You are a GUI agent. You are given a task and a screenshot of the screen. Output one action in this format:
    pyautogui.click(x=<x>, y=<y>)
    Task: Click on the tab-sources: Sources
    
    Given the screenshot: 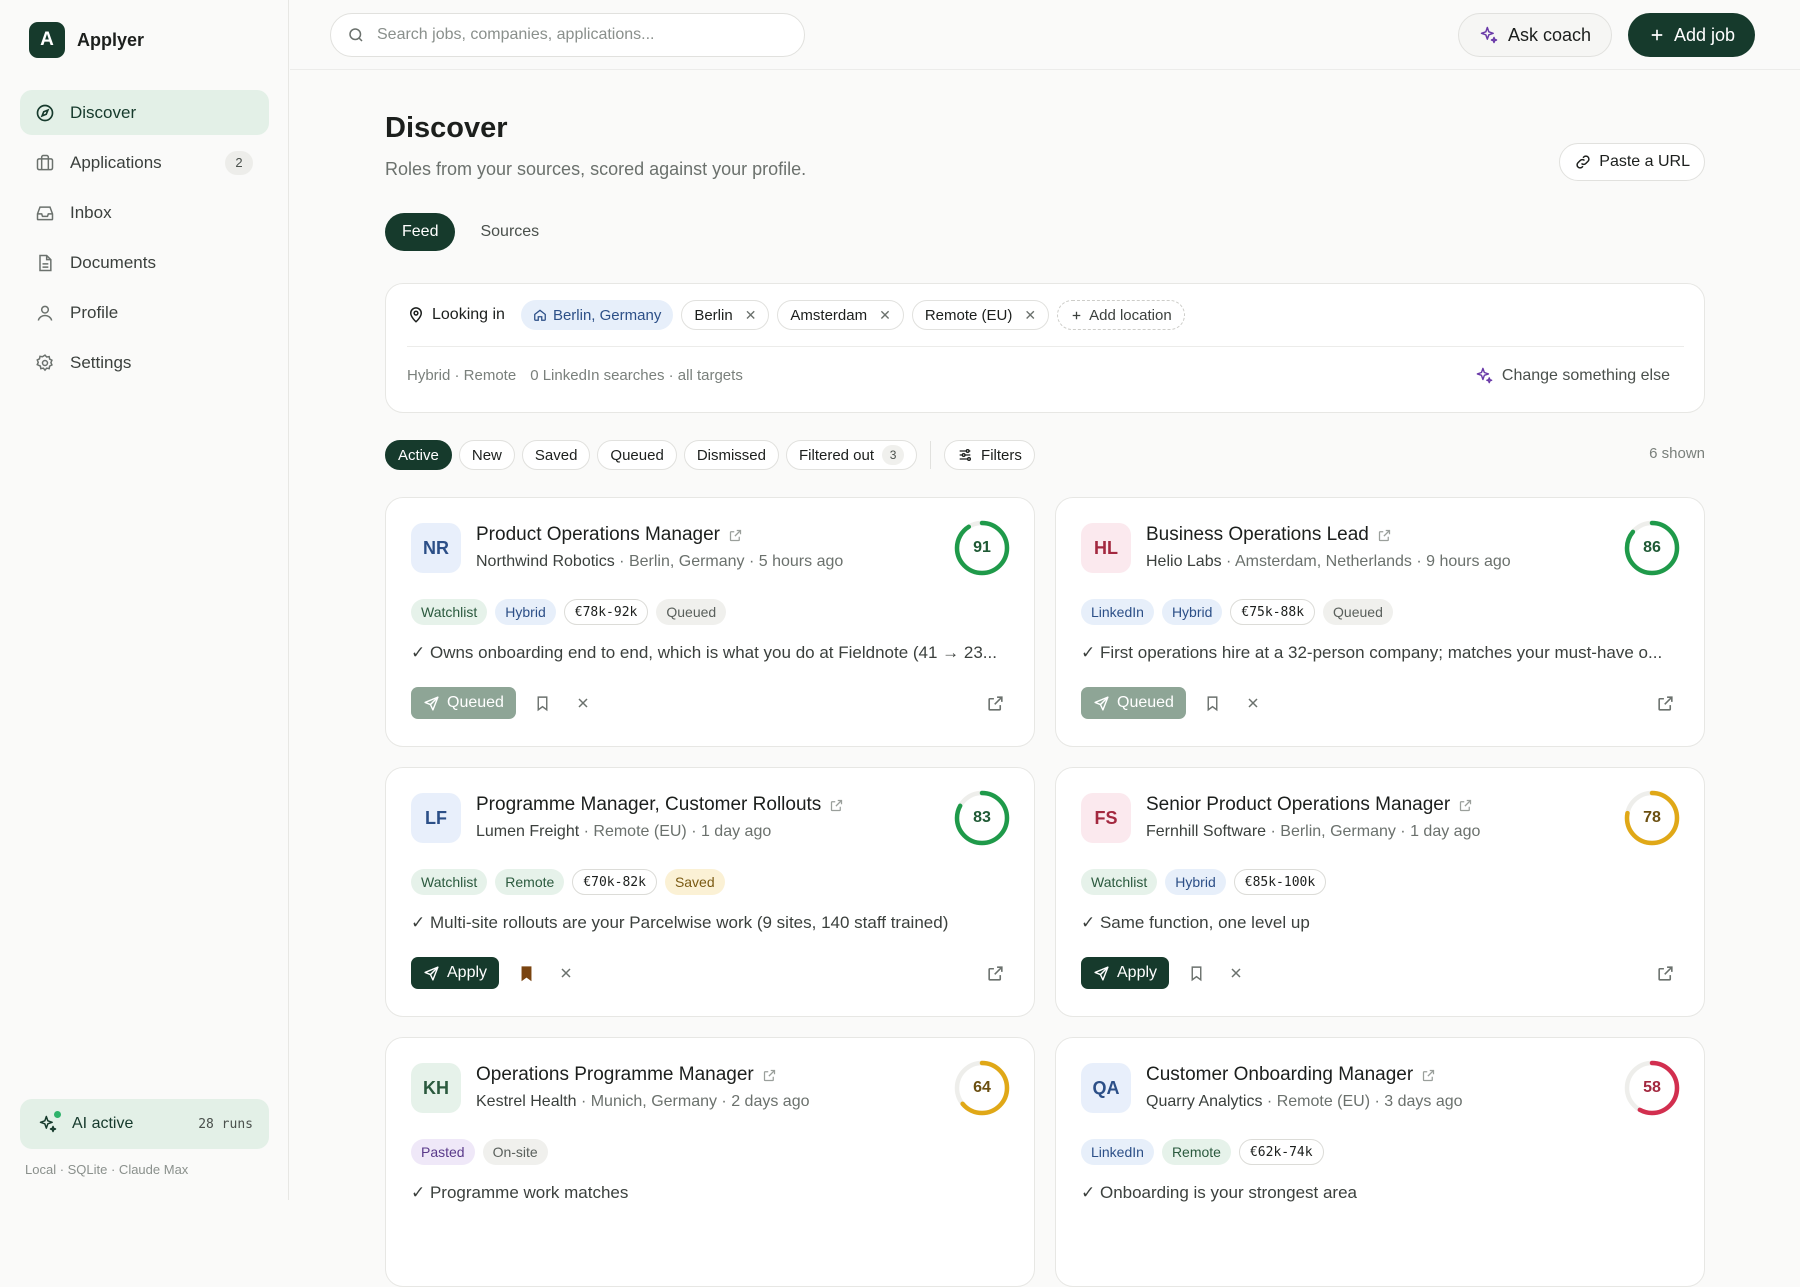 What is the action you would take?
    pyautogui.click(x=509, y=232)
    